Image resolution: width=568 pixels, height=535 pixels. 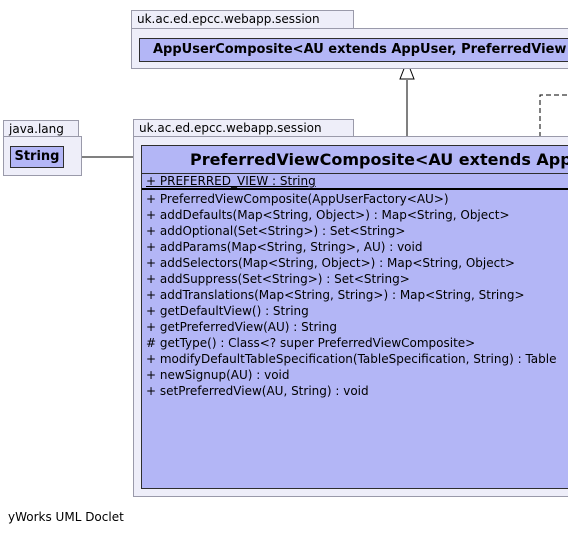 What do you see at coordinates (66, 517) in the screenshot?
I see `footer-credit: yWorks UML Doclet` at bounding box center [66, 517].